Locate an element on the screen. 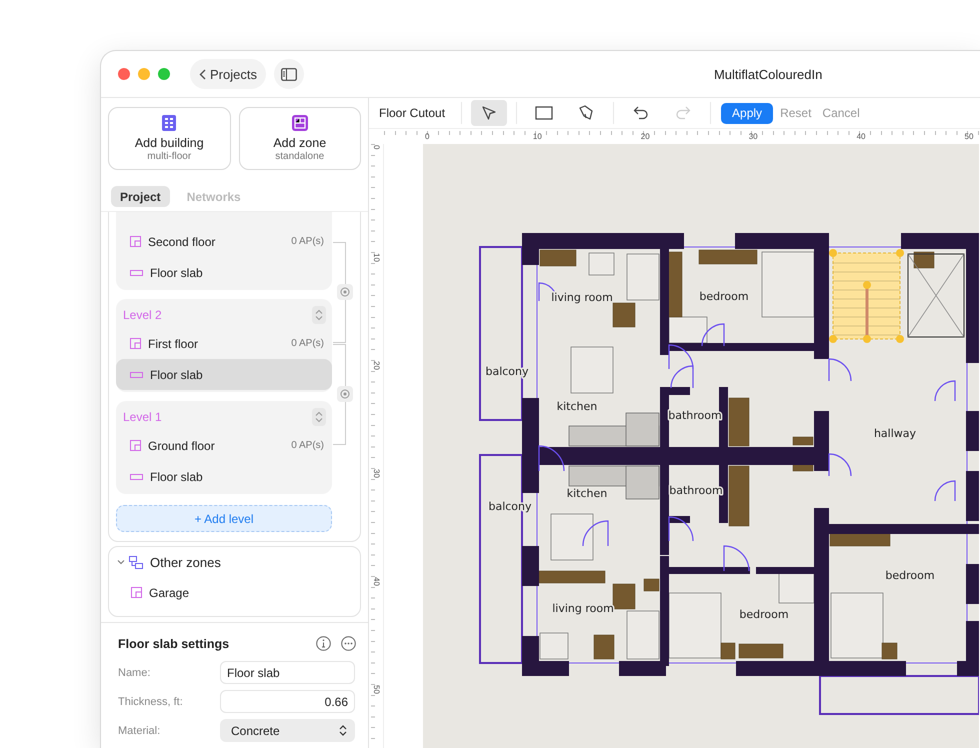 The image size is (980, 748). close-button is located at coordinates (124, 74).